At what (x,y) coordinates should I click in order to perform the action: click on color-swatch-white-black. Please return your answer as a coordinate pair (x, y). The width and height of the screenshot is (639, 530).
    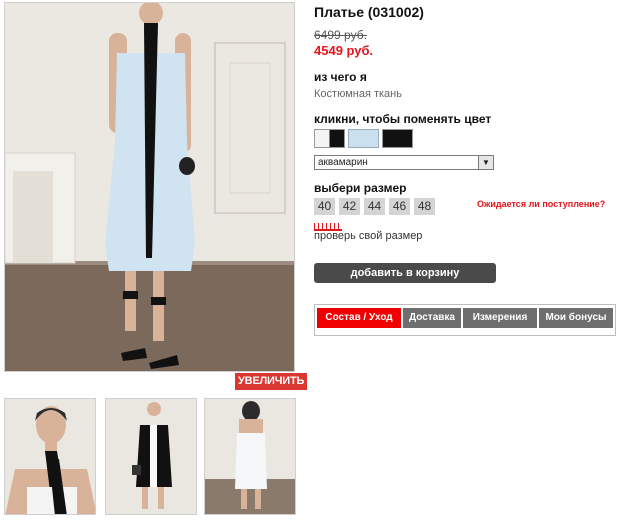
    Looking at the image, I should click on (329, 138).